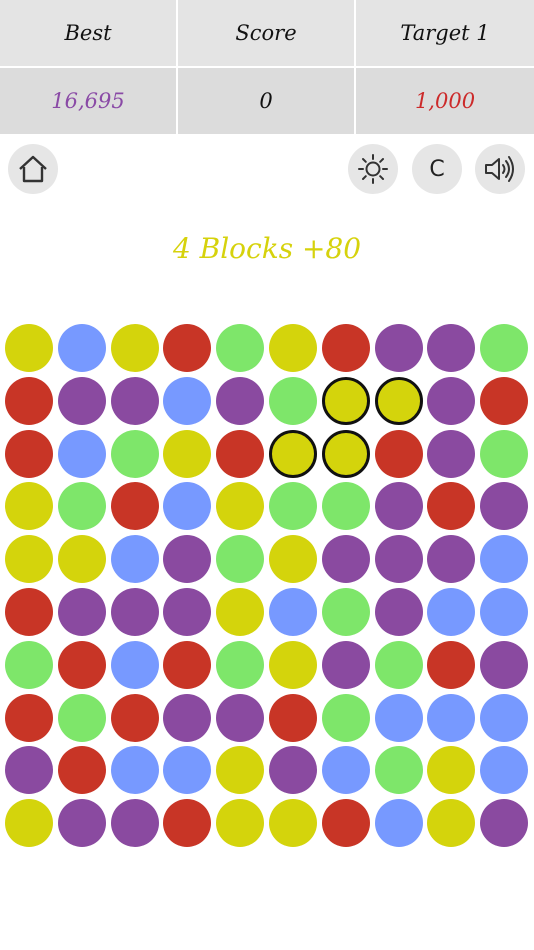  I want to click on sound-button, so click(500, 169).